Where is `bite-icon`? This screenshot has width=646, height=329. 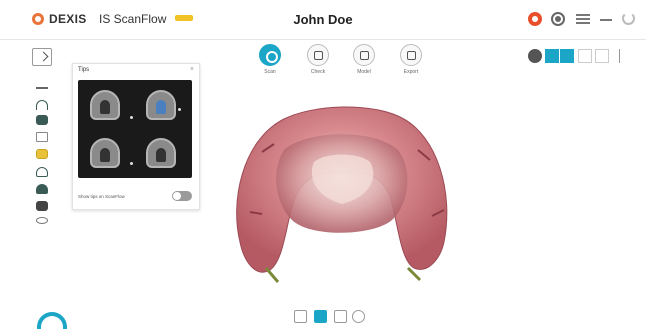
bite-icon is located at coordinates (42, 155).